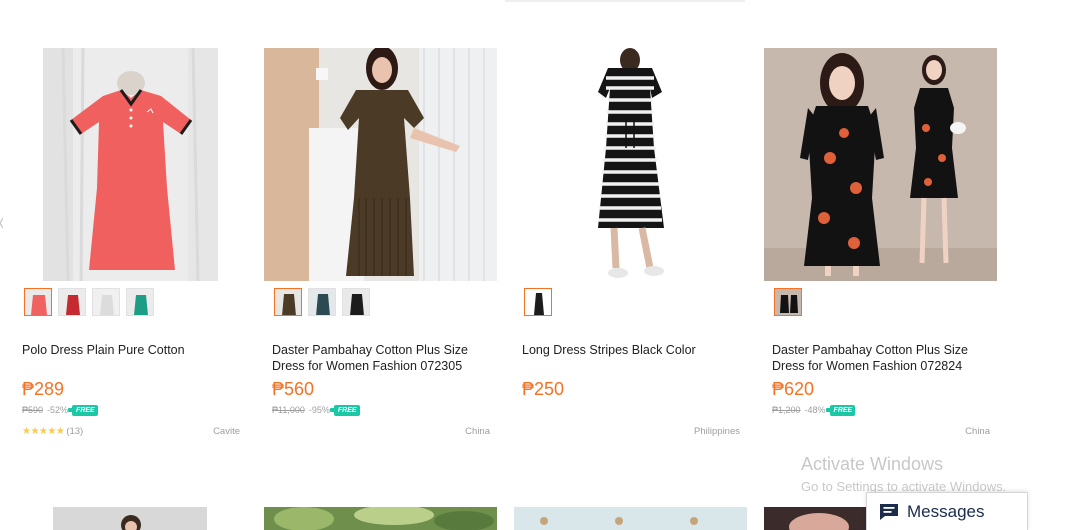 This screenshot has width=1076, height=530. I want to click on discount-percent: -48%, so click(815, 410).